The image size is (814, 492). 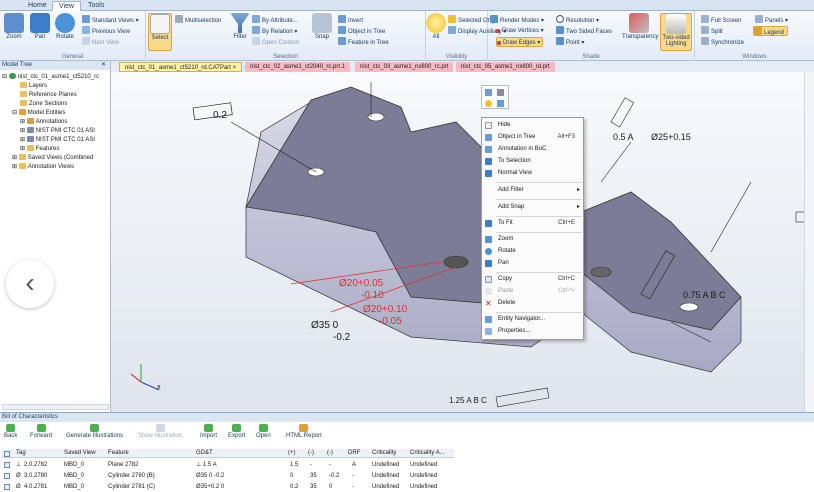 What do you see at coordinates (304, 431) in the screenshot?
I see `html-report-button: HTML Report` at bounding box center [304, 431].